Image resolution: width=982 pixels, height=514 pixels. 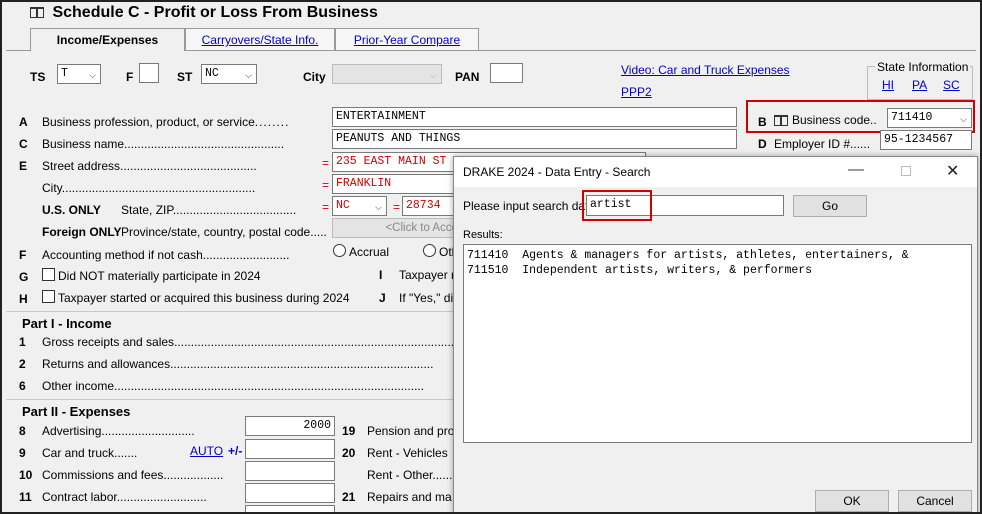 What do you see at coordinates (483, 235) in the screenshot?
I see `results-label: Results:` at bounding box center [483, 235].